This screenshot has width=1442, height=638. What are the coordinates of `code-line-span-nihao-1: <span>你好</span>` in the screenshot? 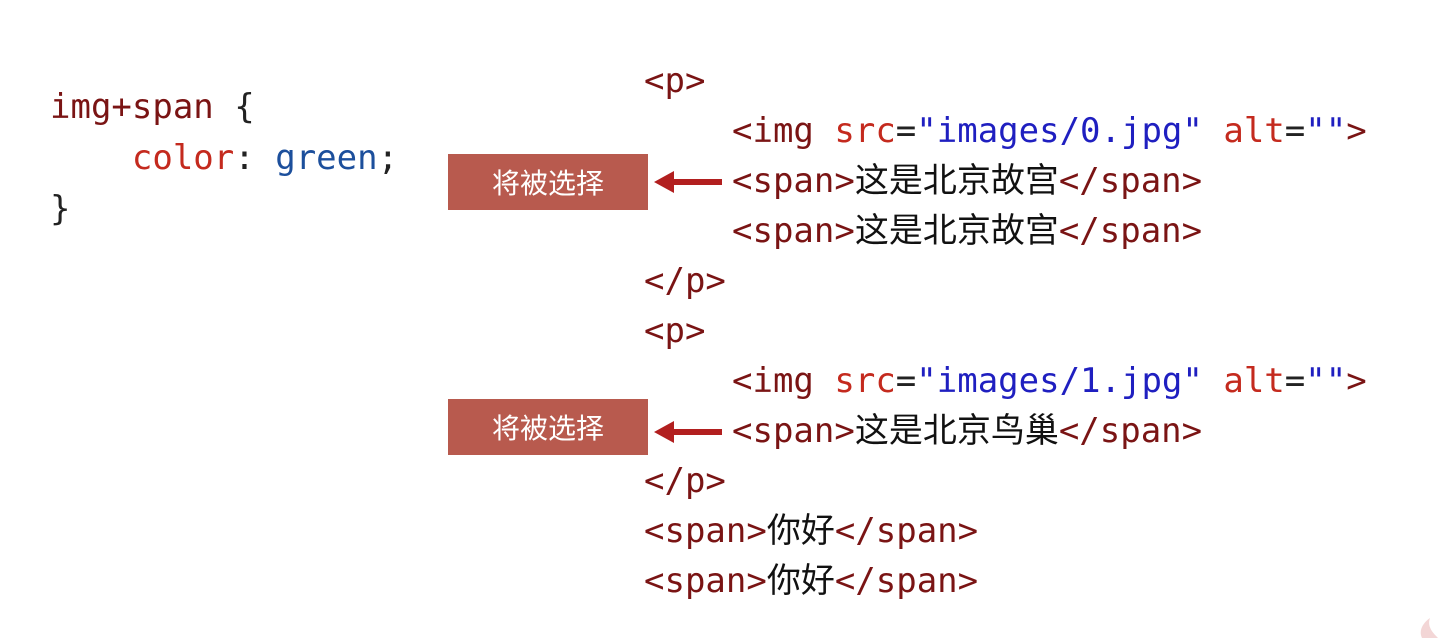 It's located at (1005, 531).